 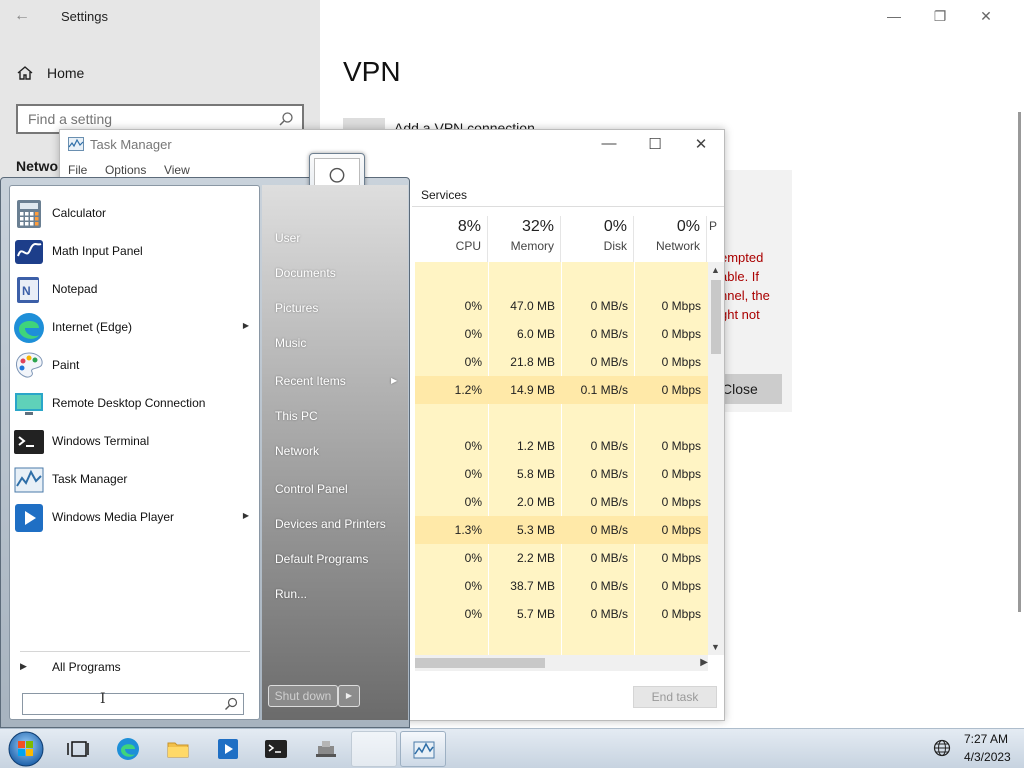 What do you see at coordinates (291, 343) in the screenshot?
I see `place-label: Music` at bounding box center [291, 343].